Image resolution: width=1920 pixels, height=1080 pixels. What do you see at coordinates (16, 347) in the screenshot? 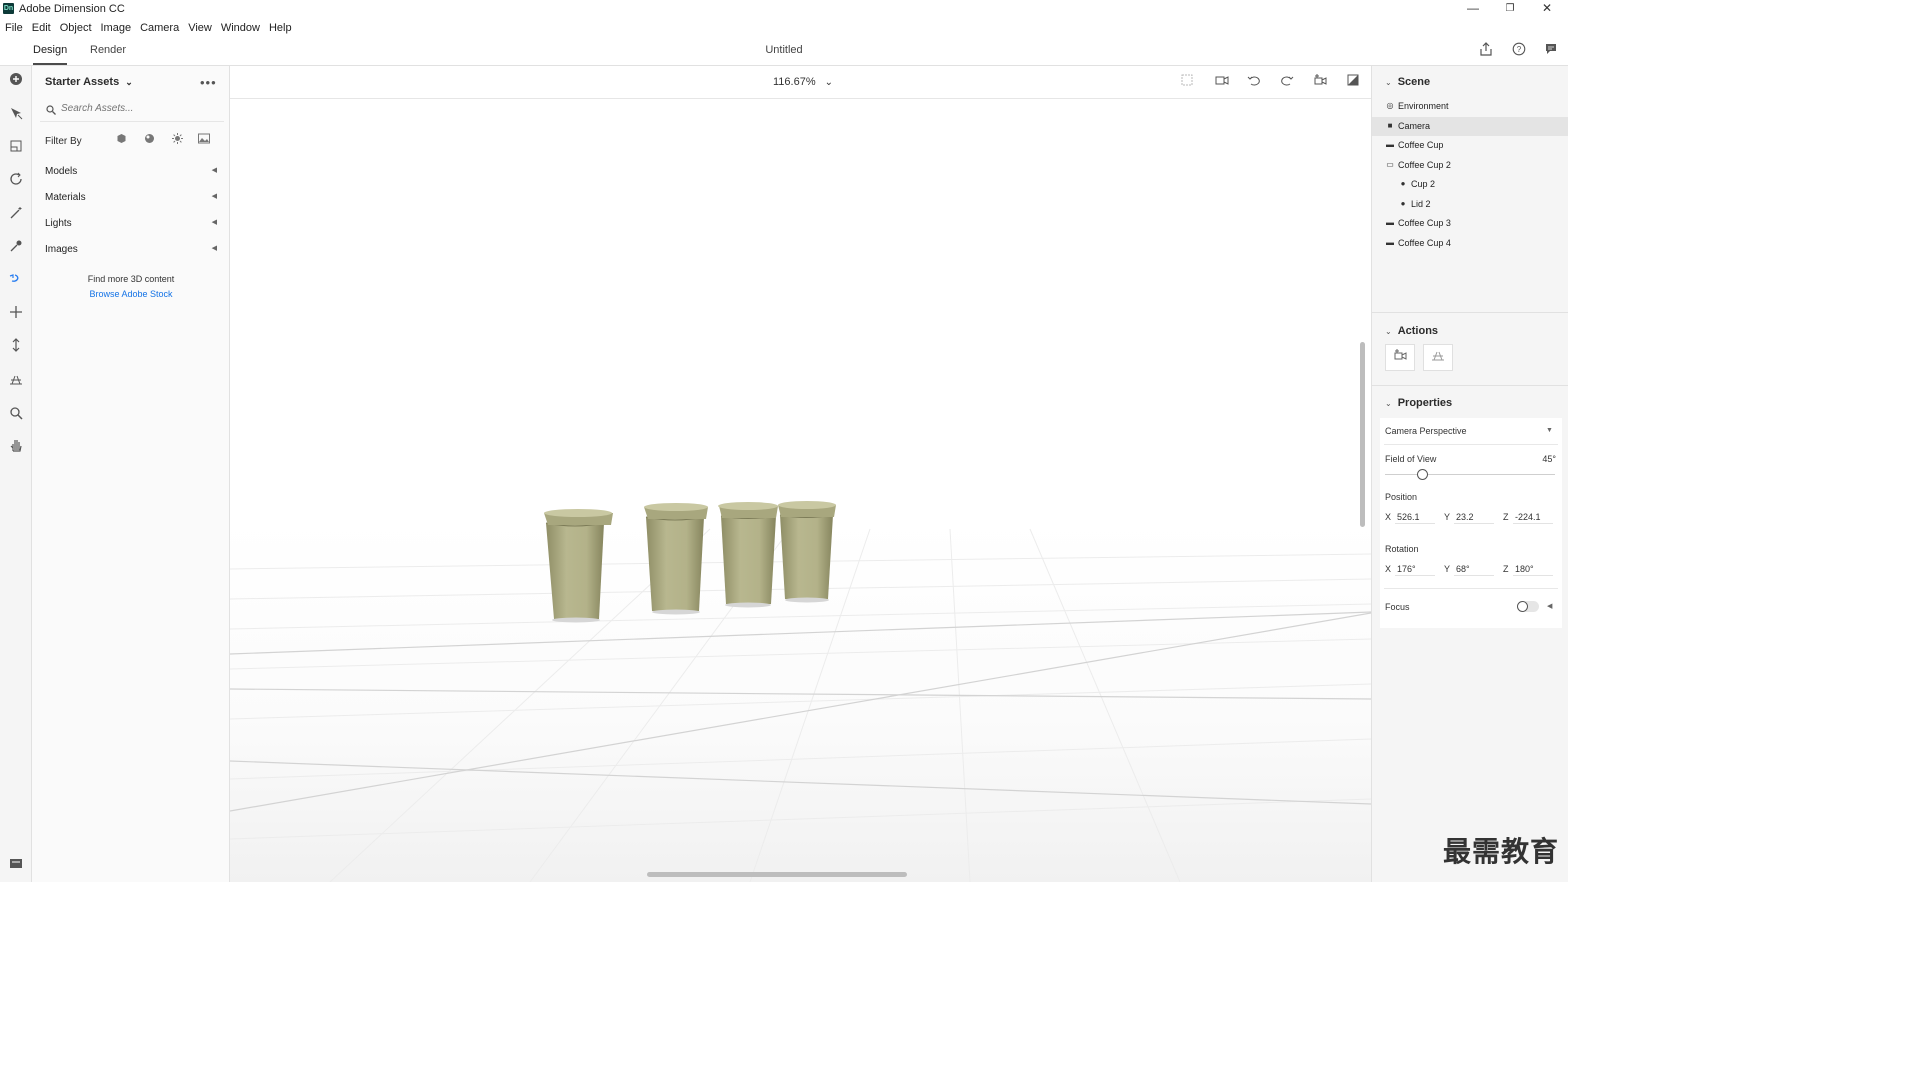
I see `dolly-camera-icon` at bounding box center [16, 347].